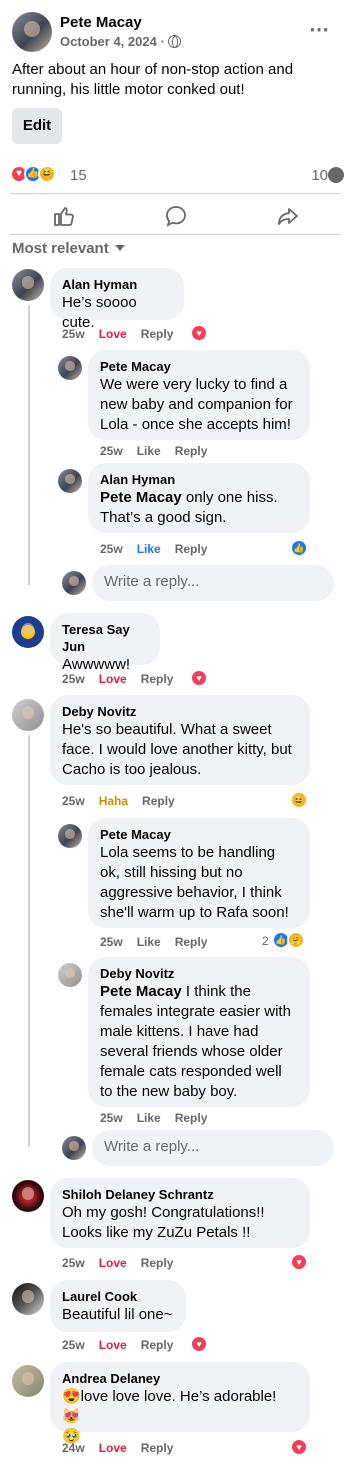  What do you see at coordinates (319, 30) in the screenshot?
I see `more-options-icon: ⋯` at bounding box center [319, 30].